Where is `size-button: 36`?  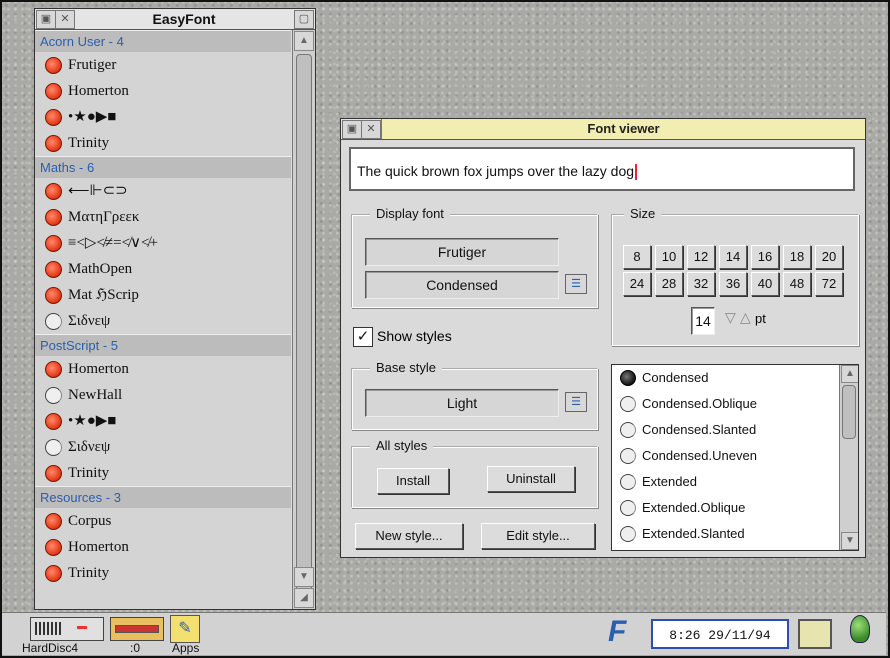
size-button: 36 is located at coordinates (733, 284).